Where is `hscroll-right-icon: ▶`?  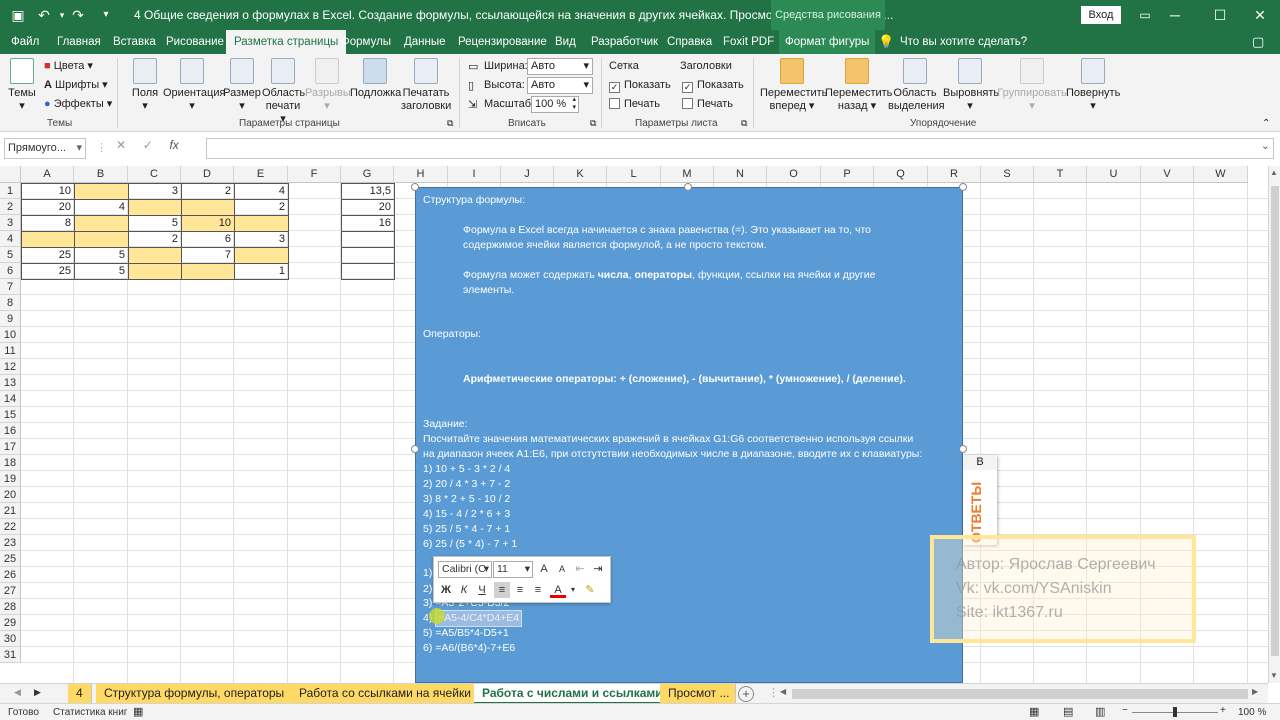
hscroll-right-icon: ▶ is located at coordinates (1255, 691).